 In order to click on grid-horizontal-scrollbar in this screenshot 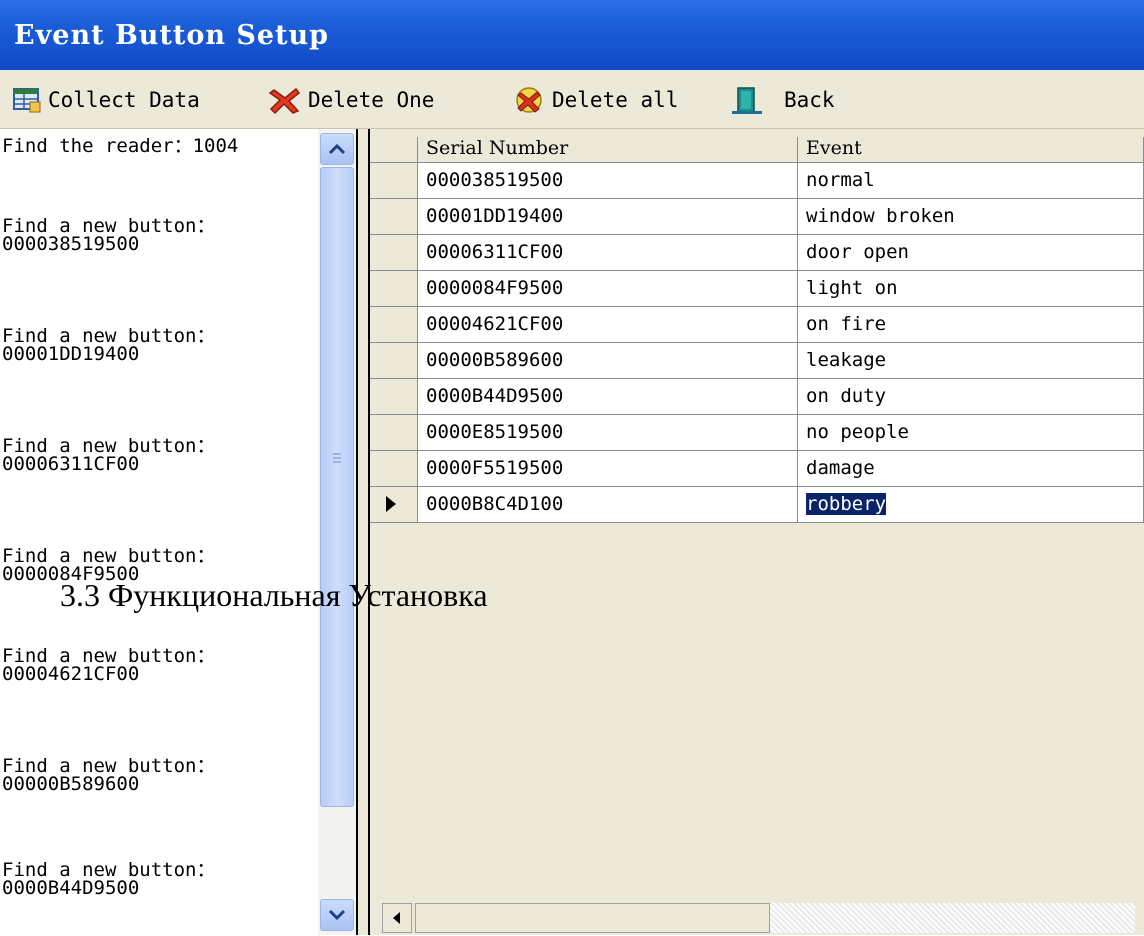, I will do `click(757, 917)`.